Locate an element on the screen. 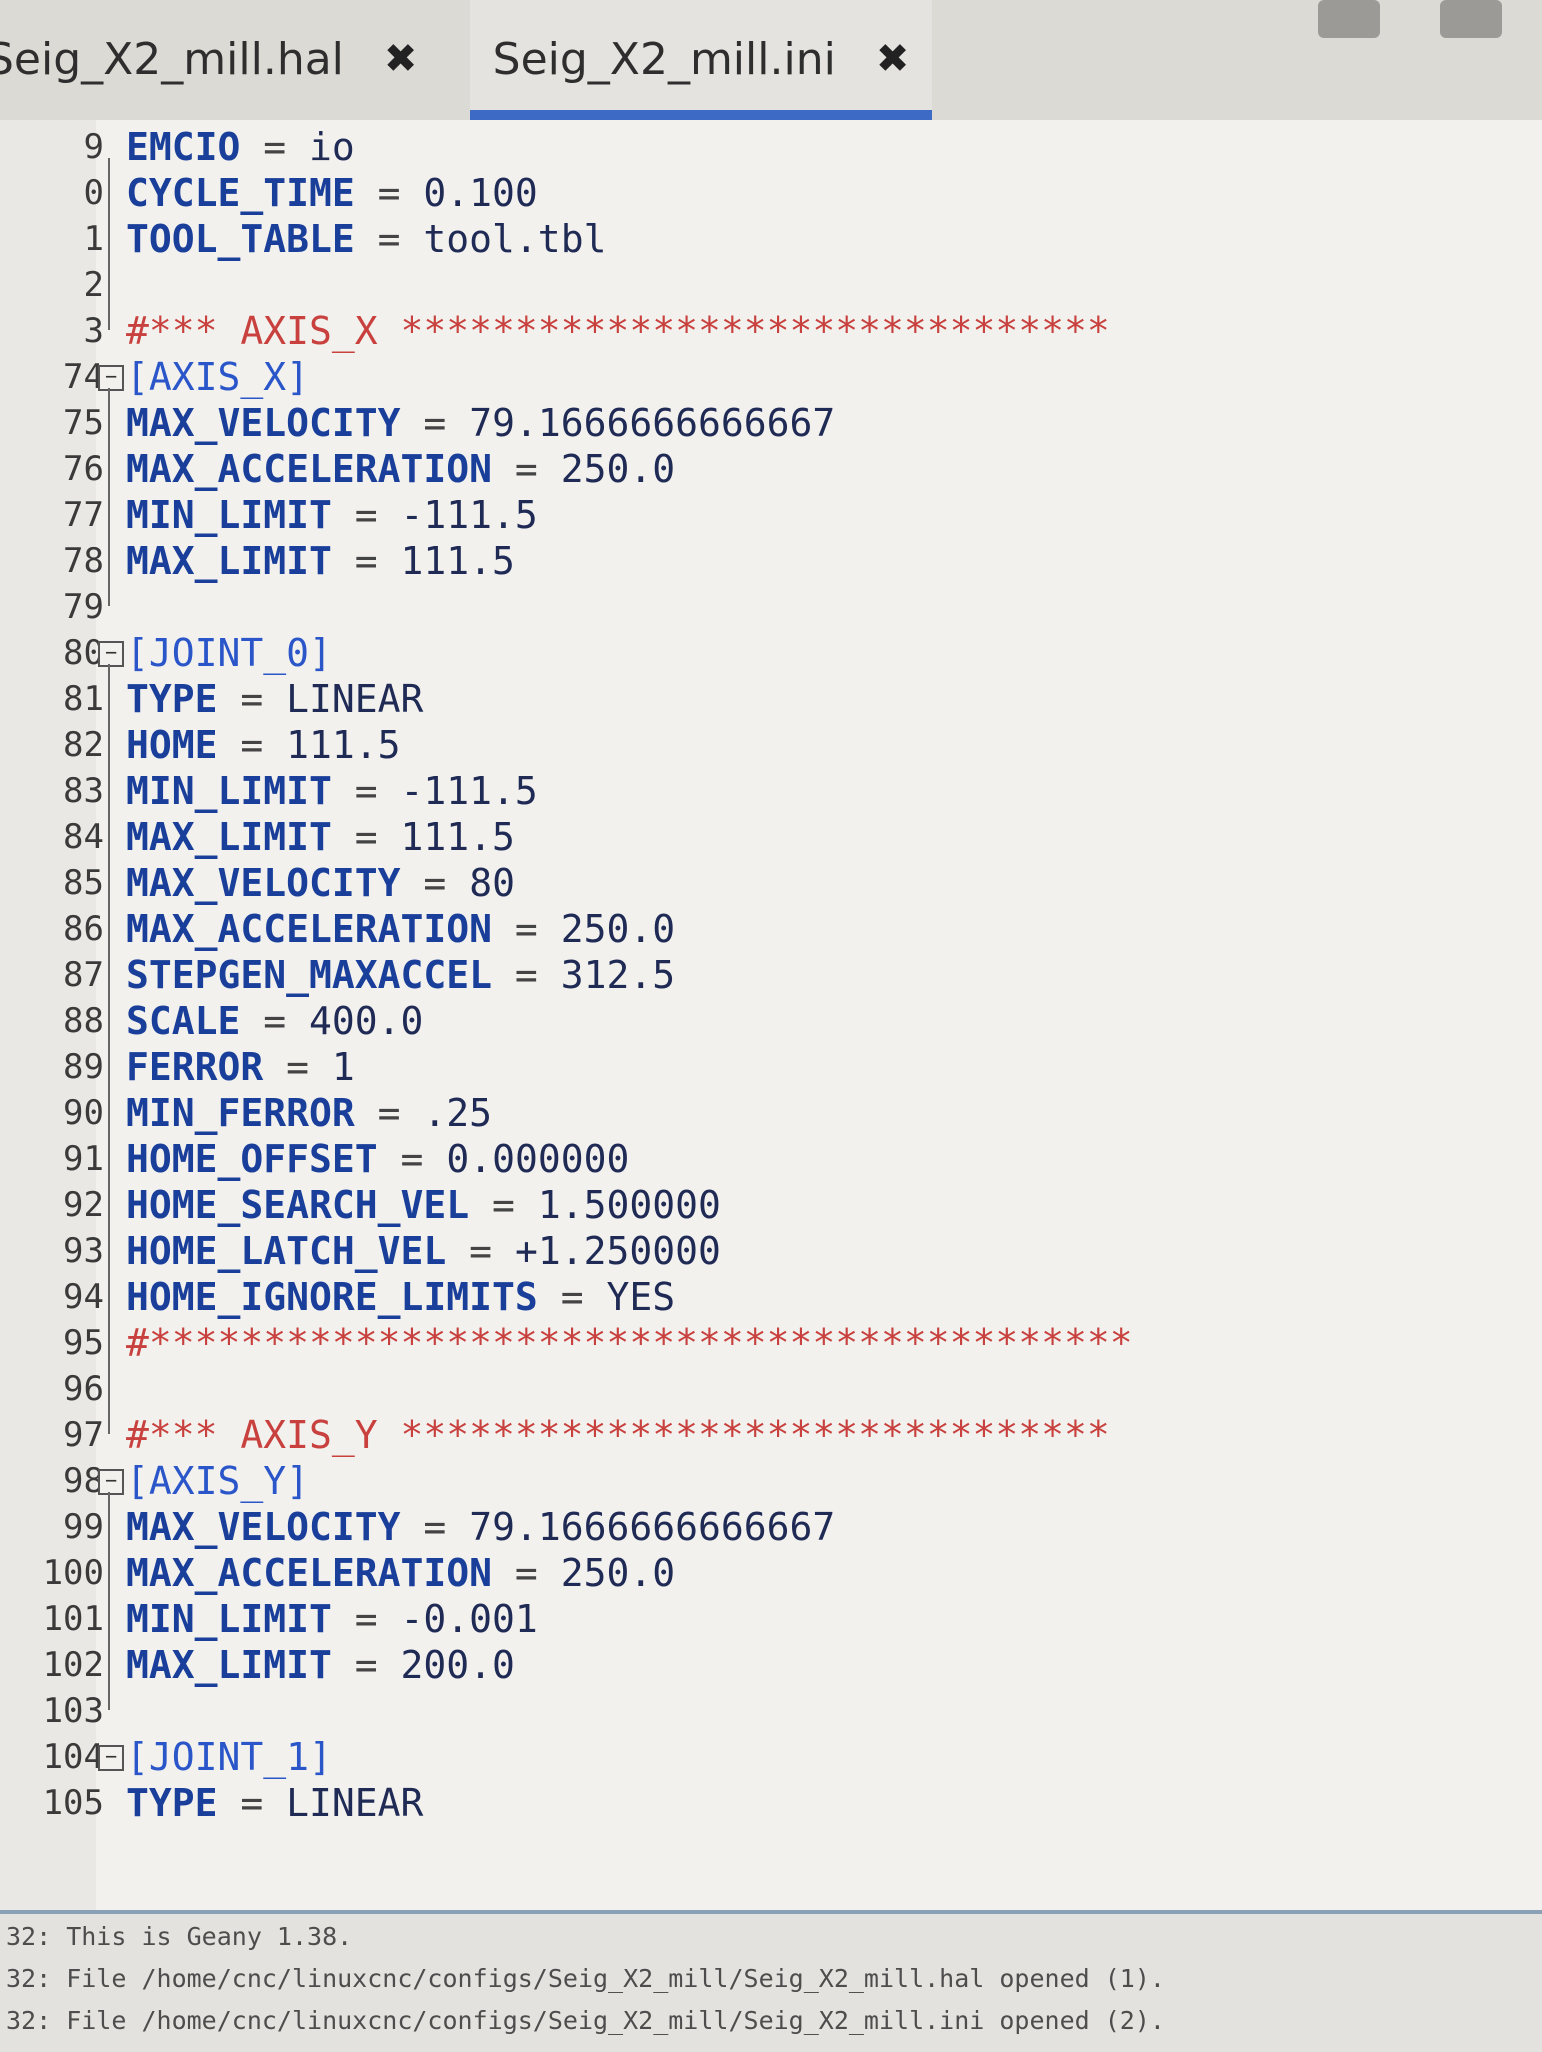  ini-key: MIN_FERROR is located at coordinates (240, 1113).